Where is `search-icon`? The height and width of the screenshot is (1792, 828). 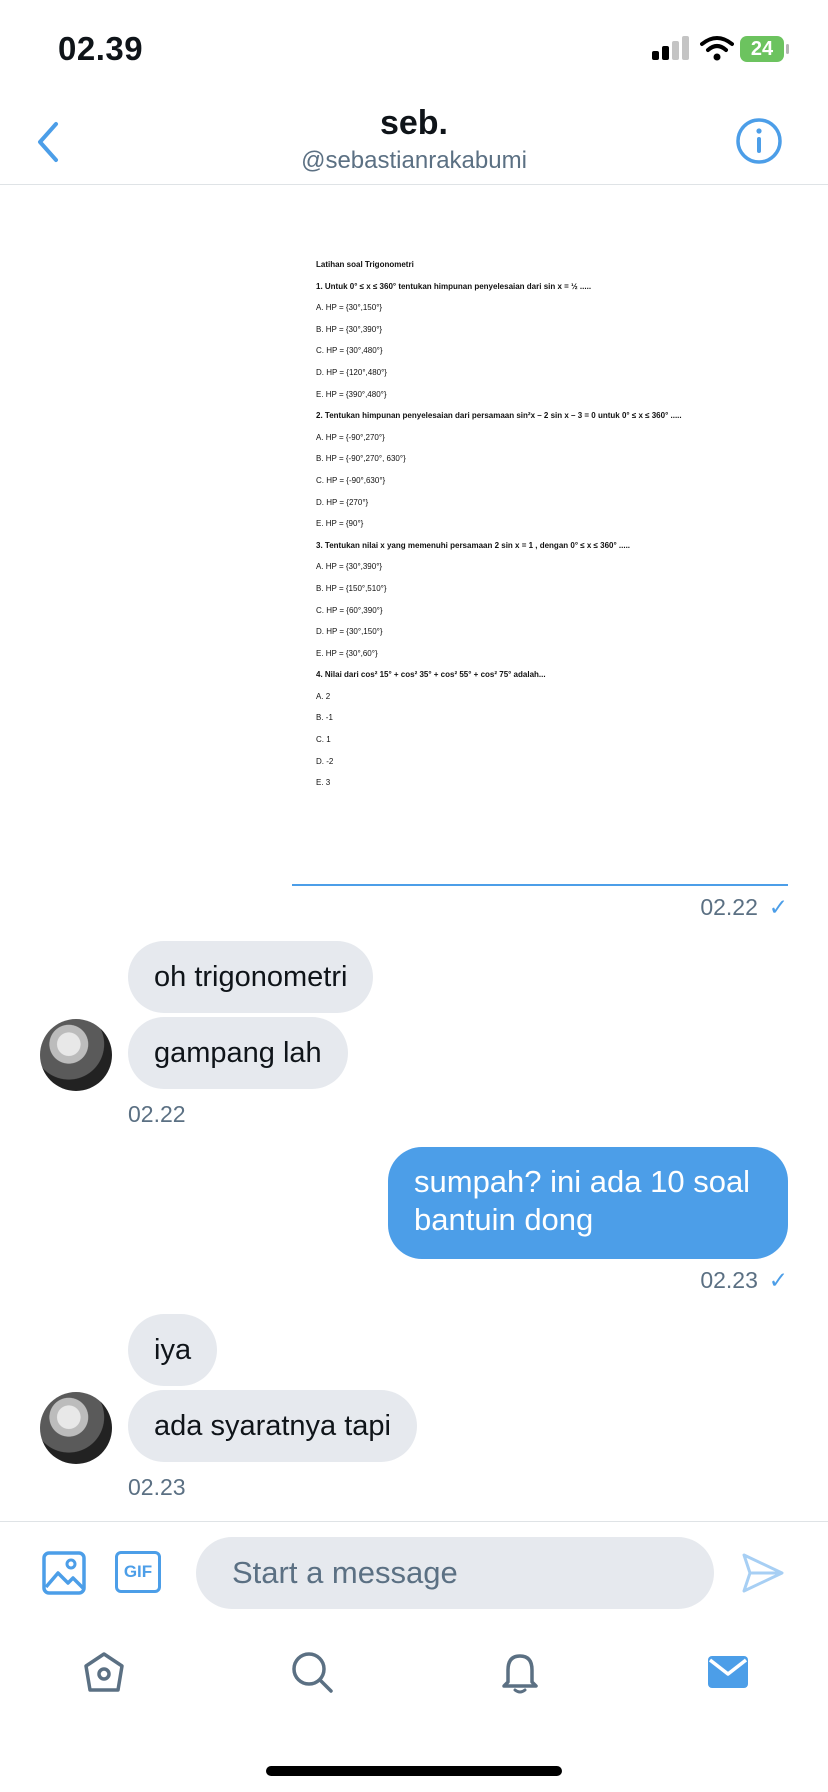 search-icon is located at coordinates (312, 1672).